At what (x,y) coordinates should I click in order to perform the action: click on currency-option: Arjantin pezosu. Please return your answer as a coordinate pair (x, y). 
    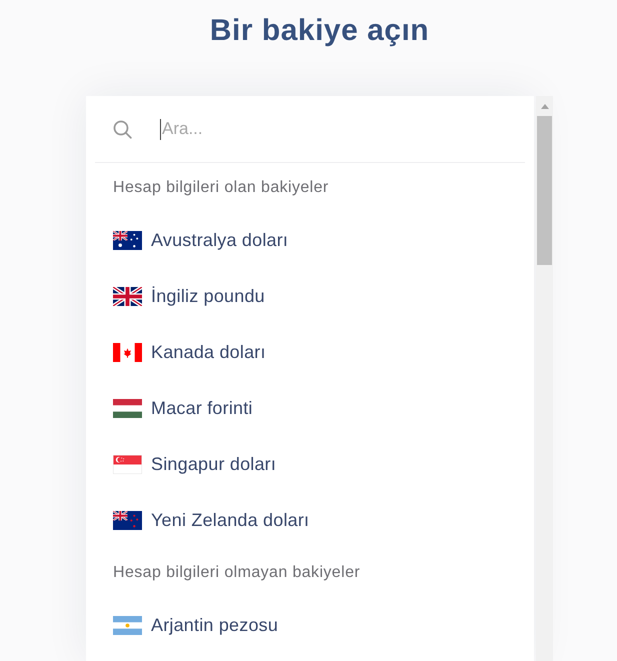
    Looking at the image, I should click on (196, 625).